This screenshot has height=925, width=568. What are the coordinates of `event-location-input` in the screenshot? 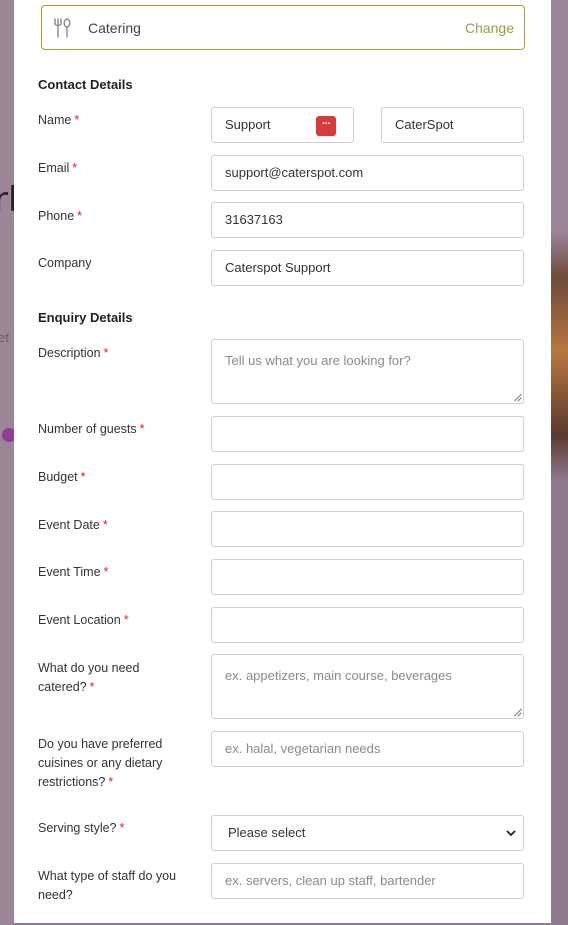 It's located at (367, 625).